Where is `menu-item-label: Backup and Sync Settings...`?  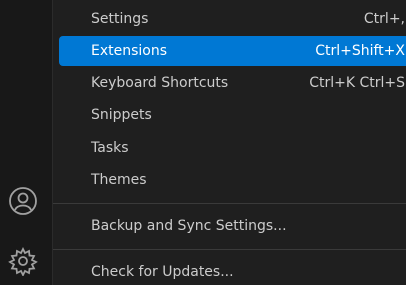 menu-item-label: Backup and Sync Settings... is located at coordinates (189, 226).